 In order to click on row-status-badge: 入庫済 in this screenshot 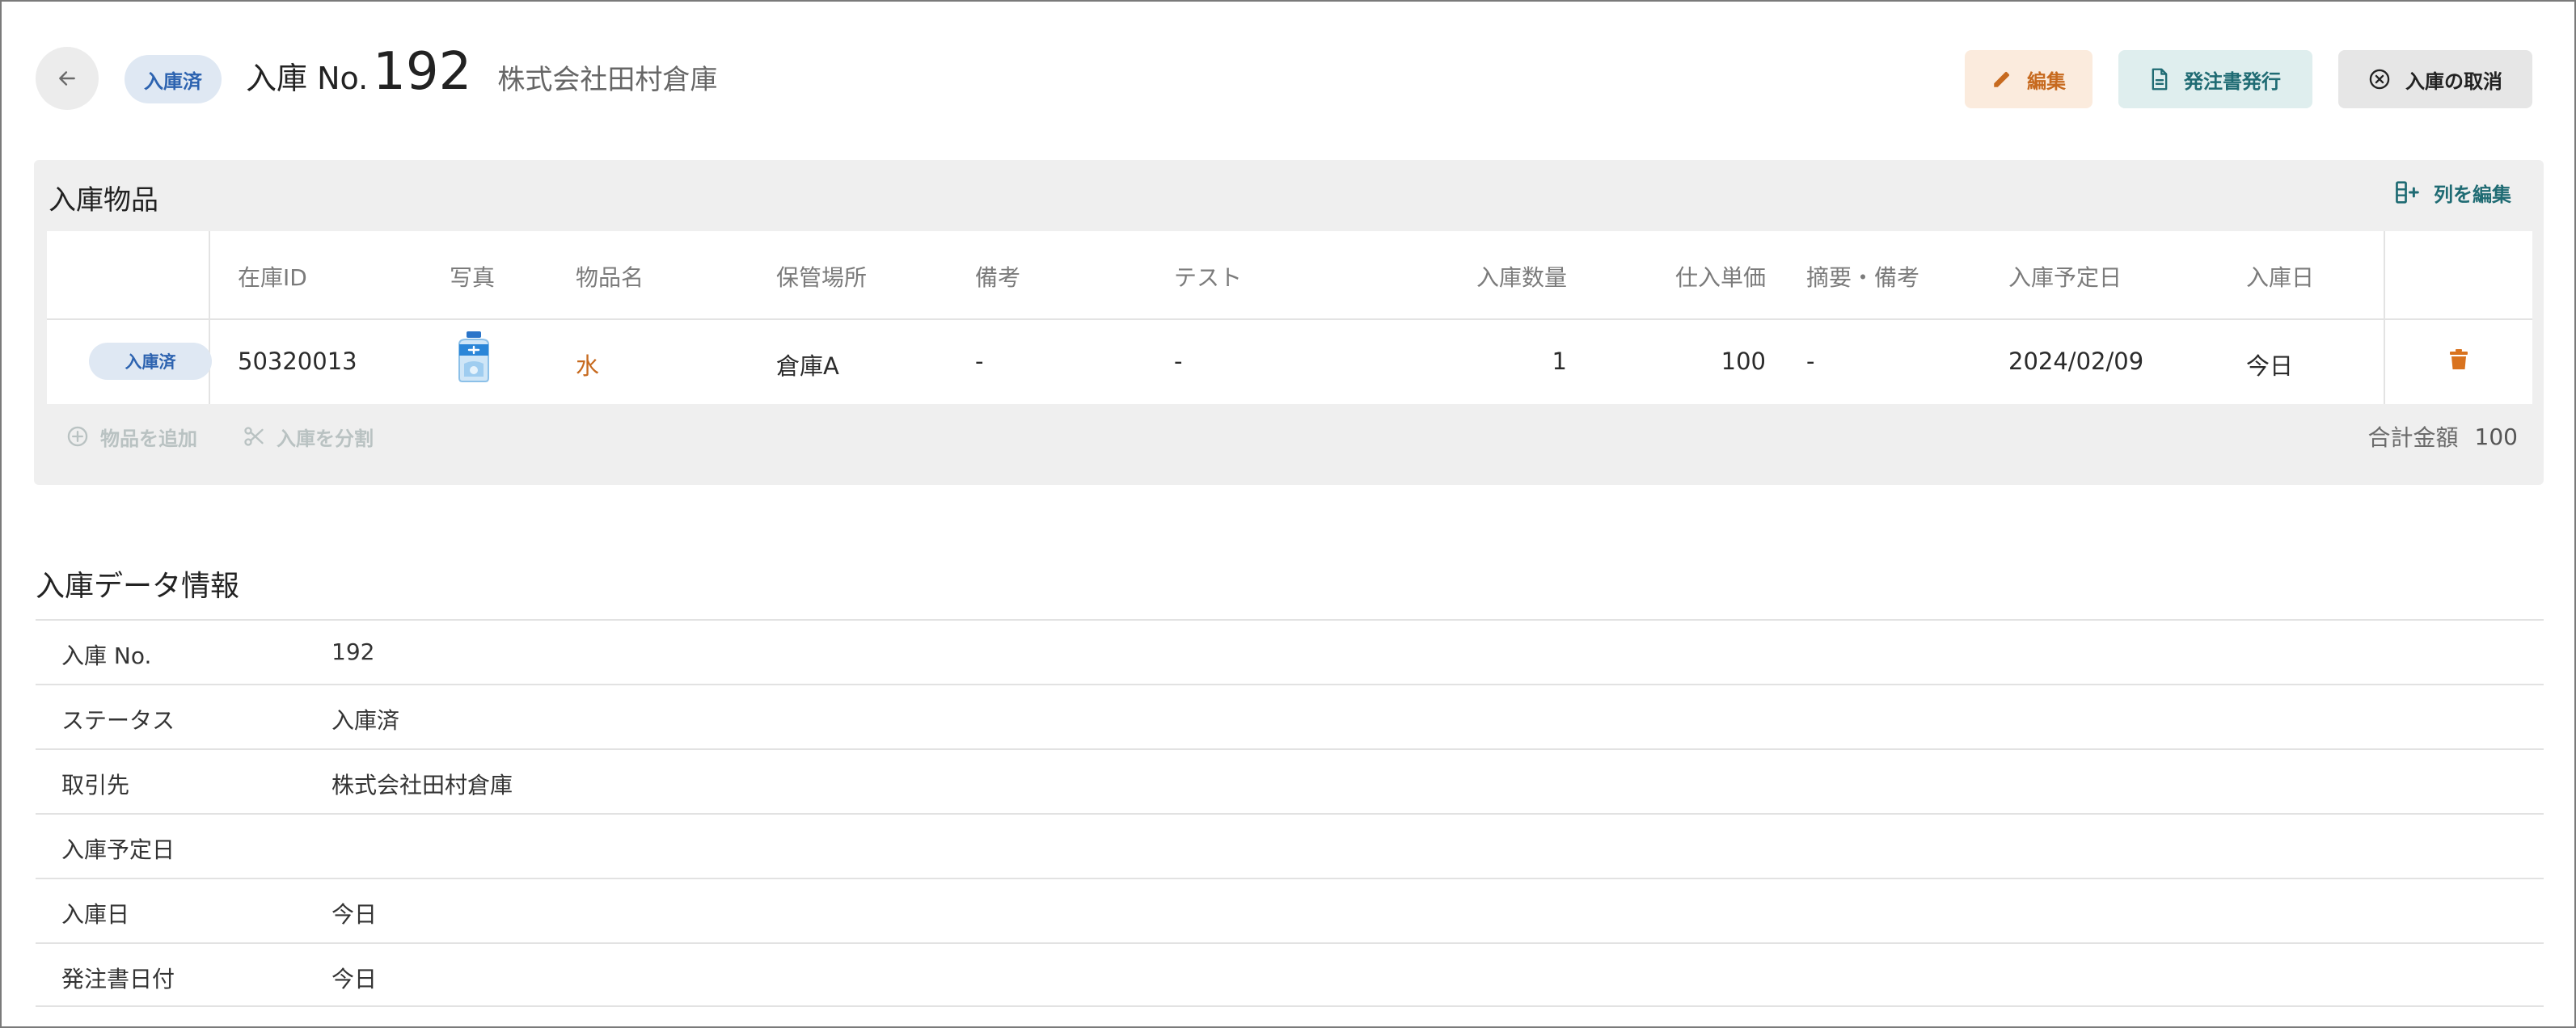, I will do `click(150, 361)`.